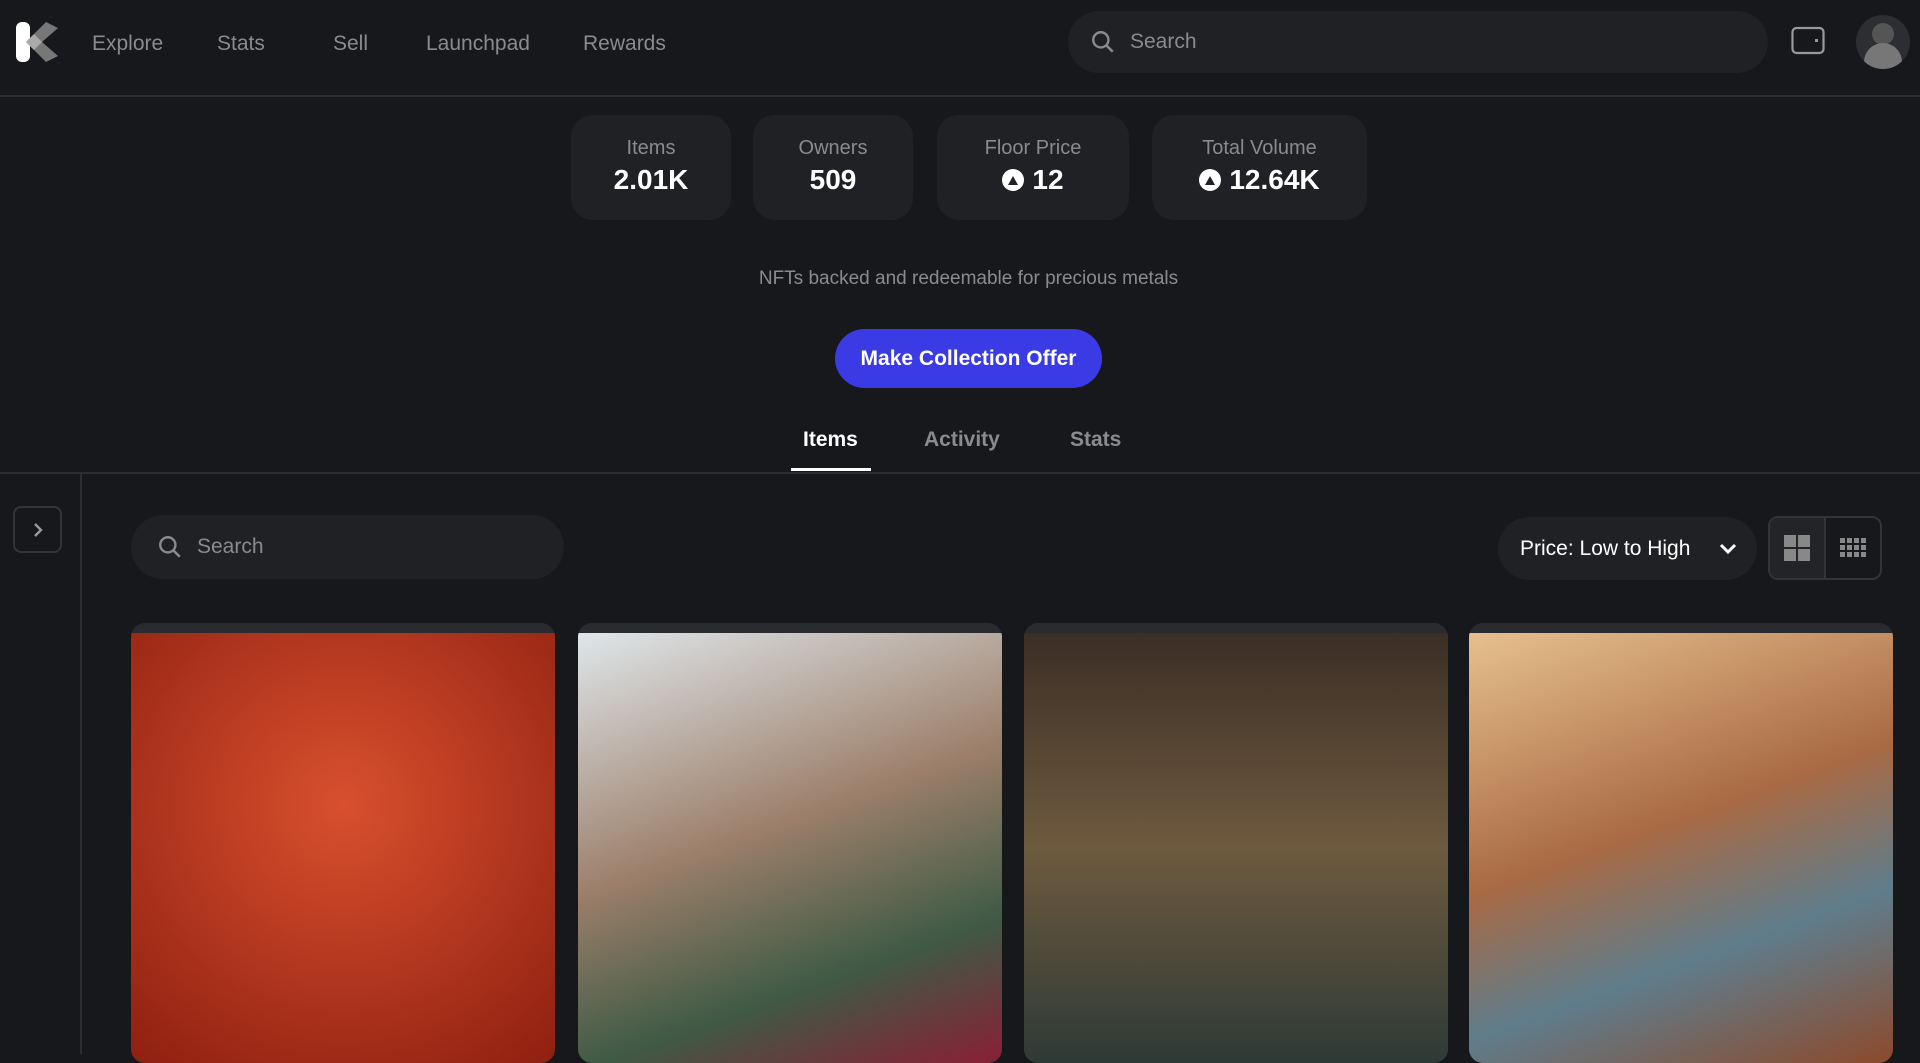  I want to click on stat-value: 12.64K, so click(1274, 179).